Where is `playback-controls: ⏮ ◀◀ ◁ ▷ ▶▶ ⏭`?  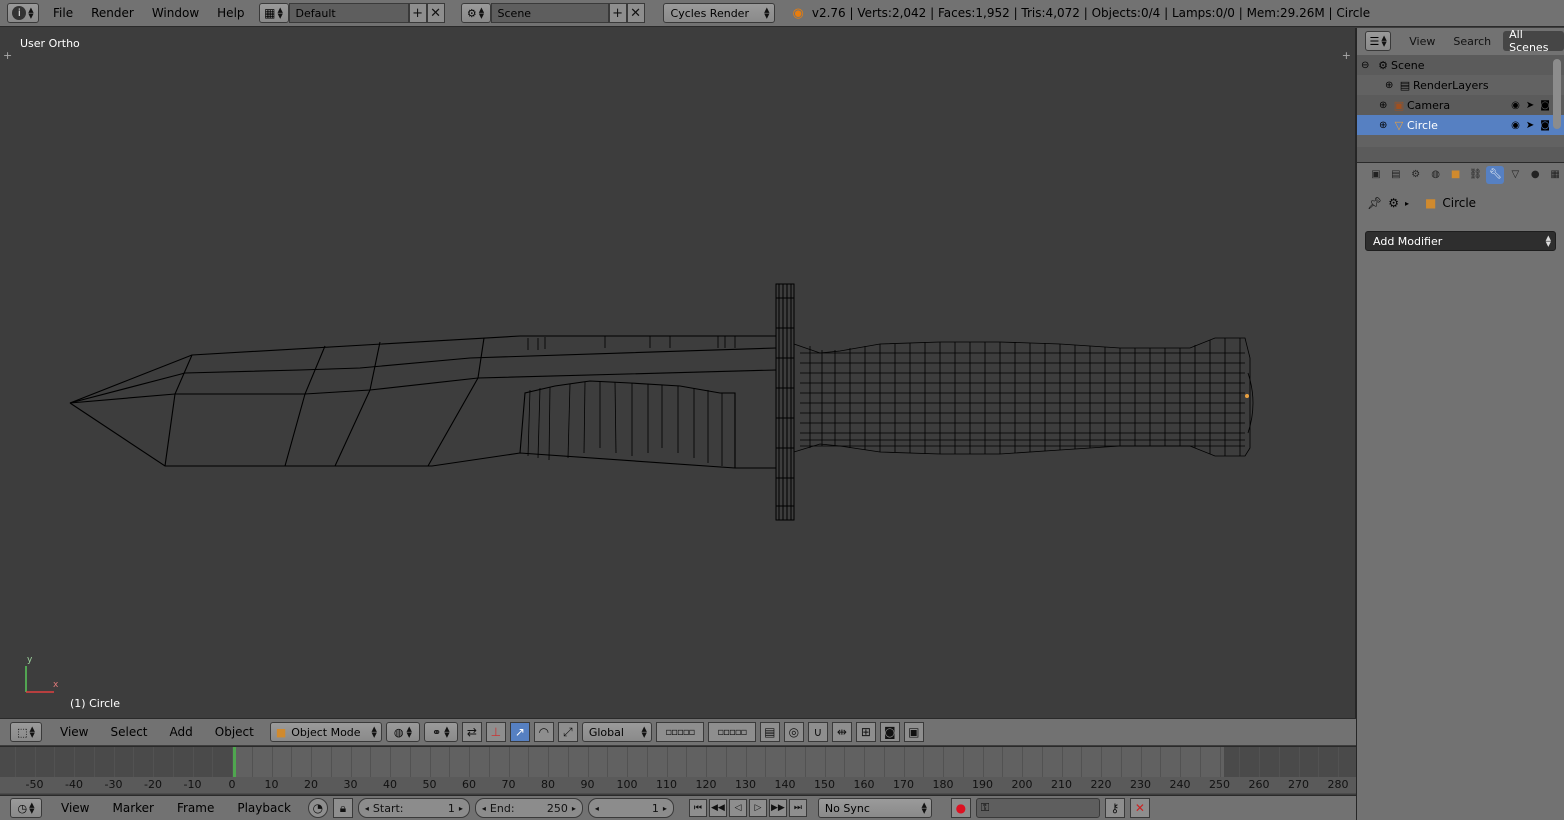
playback-controls: ⏮ ◀◀ ◁ ▷ ▶▶ ⏭ is located at coordinates (747, 808).